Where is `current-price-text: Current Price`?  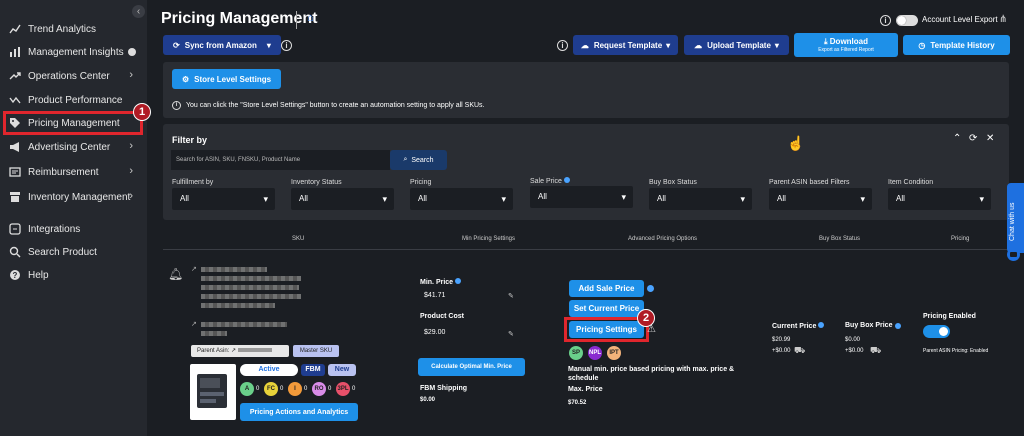 current-price-text: Current Price is located at coordinates (794, 326).